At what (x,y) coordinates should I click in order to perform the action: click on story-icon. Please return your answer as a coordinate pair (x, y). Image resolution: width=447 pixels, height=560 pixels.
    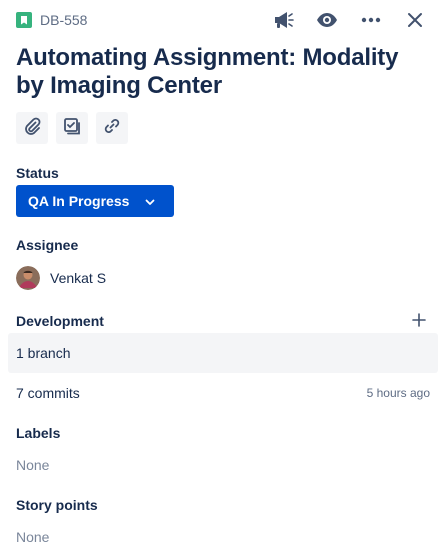
    Looking at the image, I should click on (24, 20).